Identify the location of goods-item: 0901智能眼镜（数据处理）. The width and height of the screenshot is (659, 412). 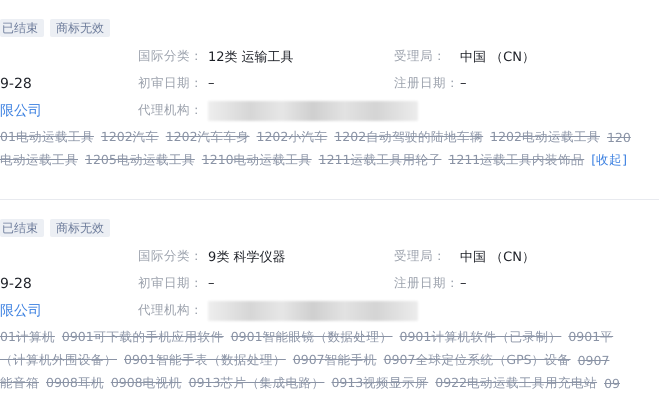
(311, 337).